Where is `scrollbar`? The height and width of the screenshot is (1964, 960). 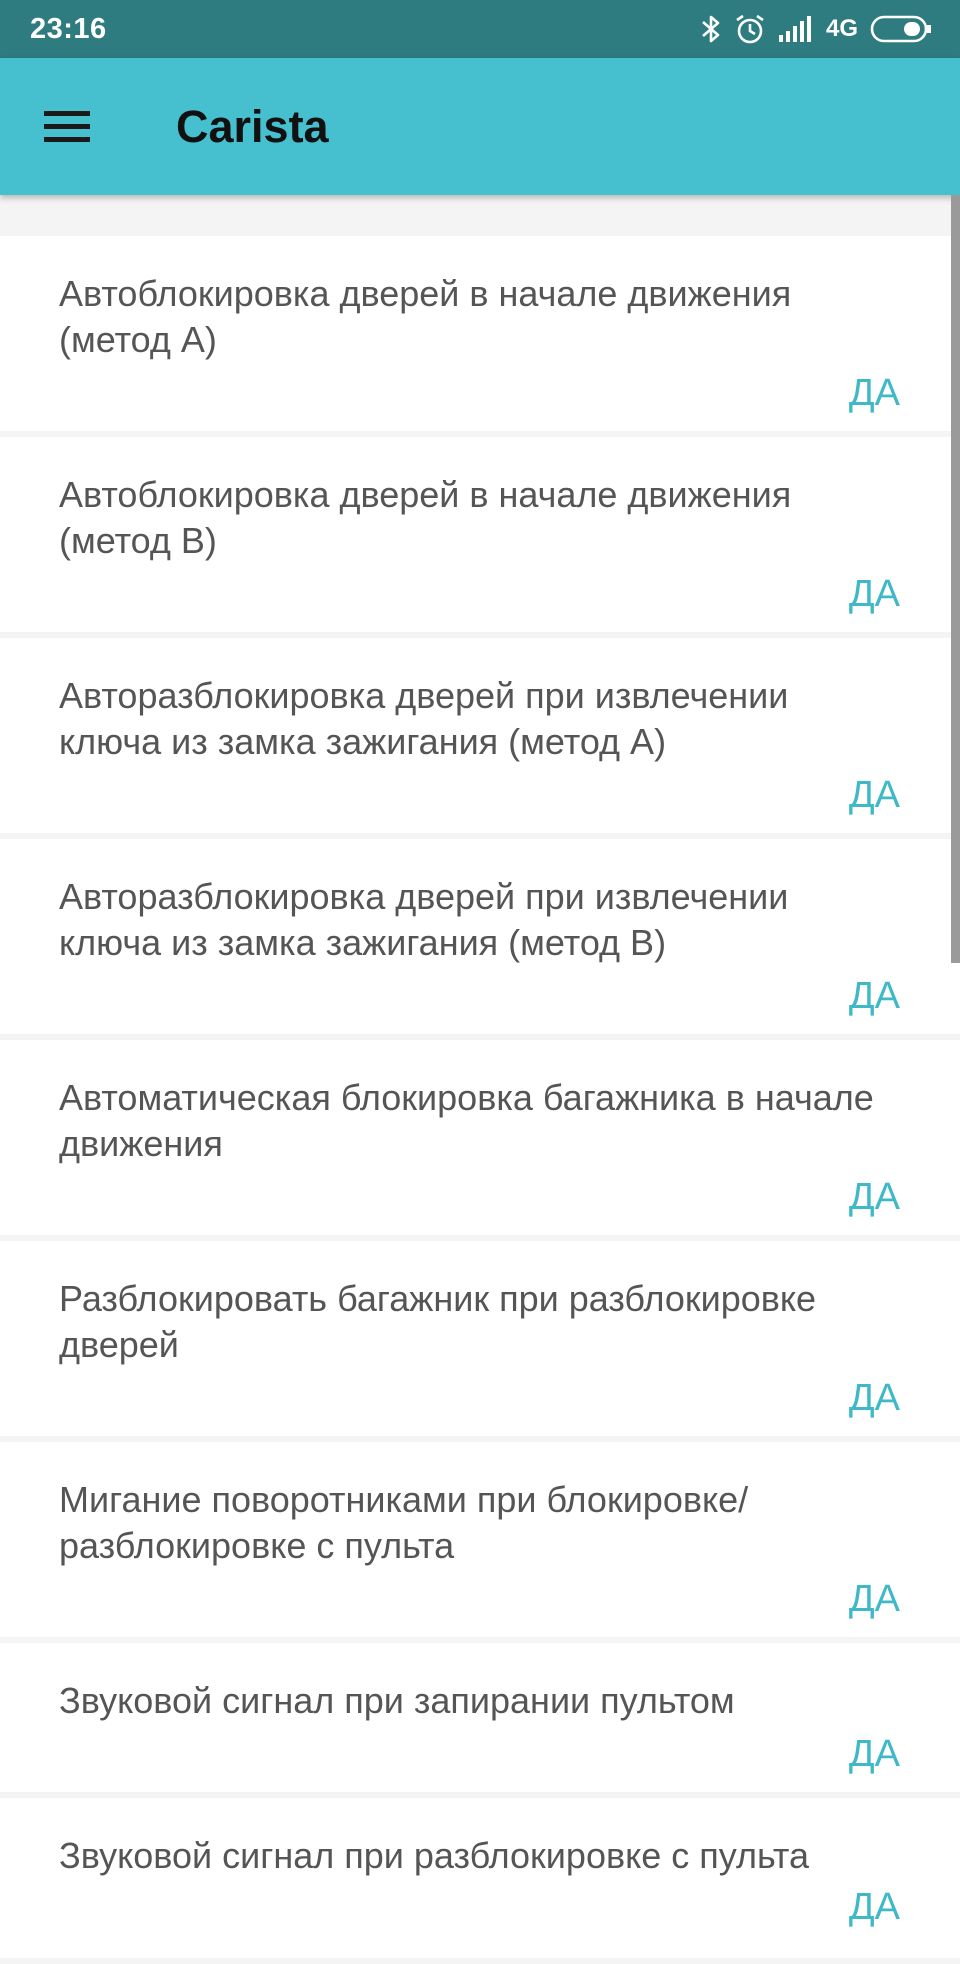
scrollbar is located at coordinates (955, 579).